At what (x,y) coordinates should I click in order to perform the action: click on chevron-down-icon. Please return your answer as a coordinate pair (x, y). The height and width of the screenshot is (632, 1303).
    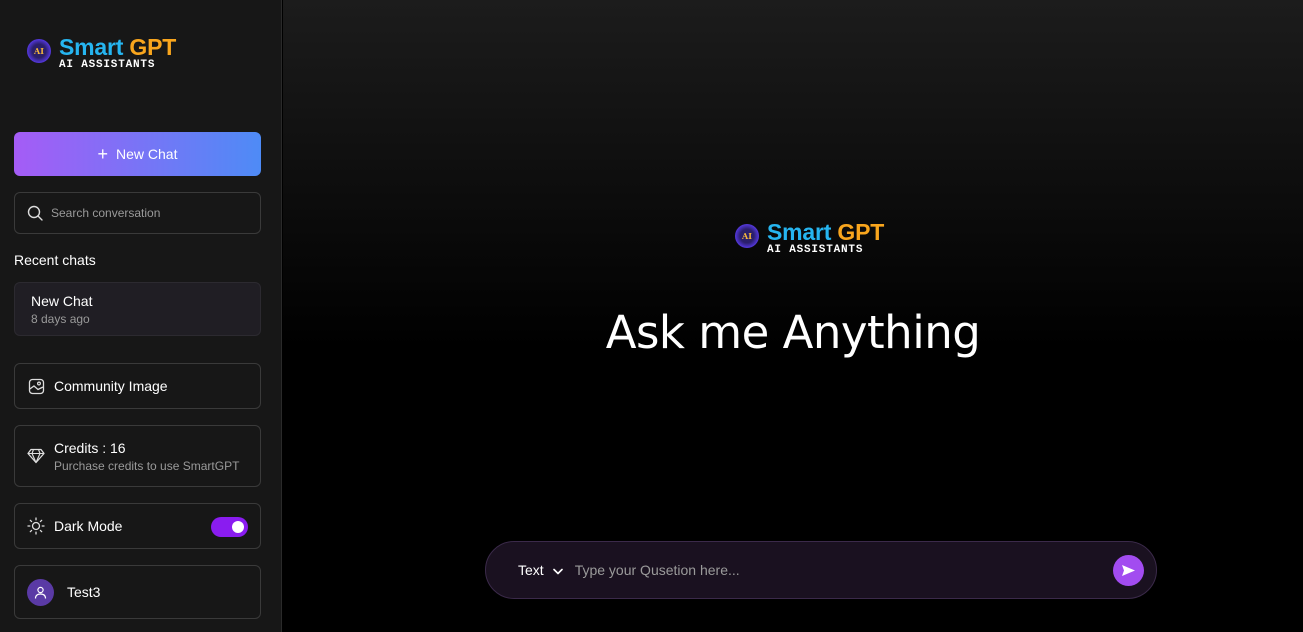
    Looking at the image, I should click on (557, 570).